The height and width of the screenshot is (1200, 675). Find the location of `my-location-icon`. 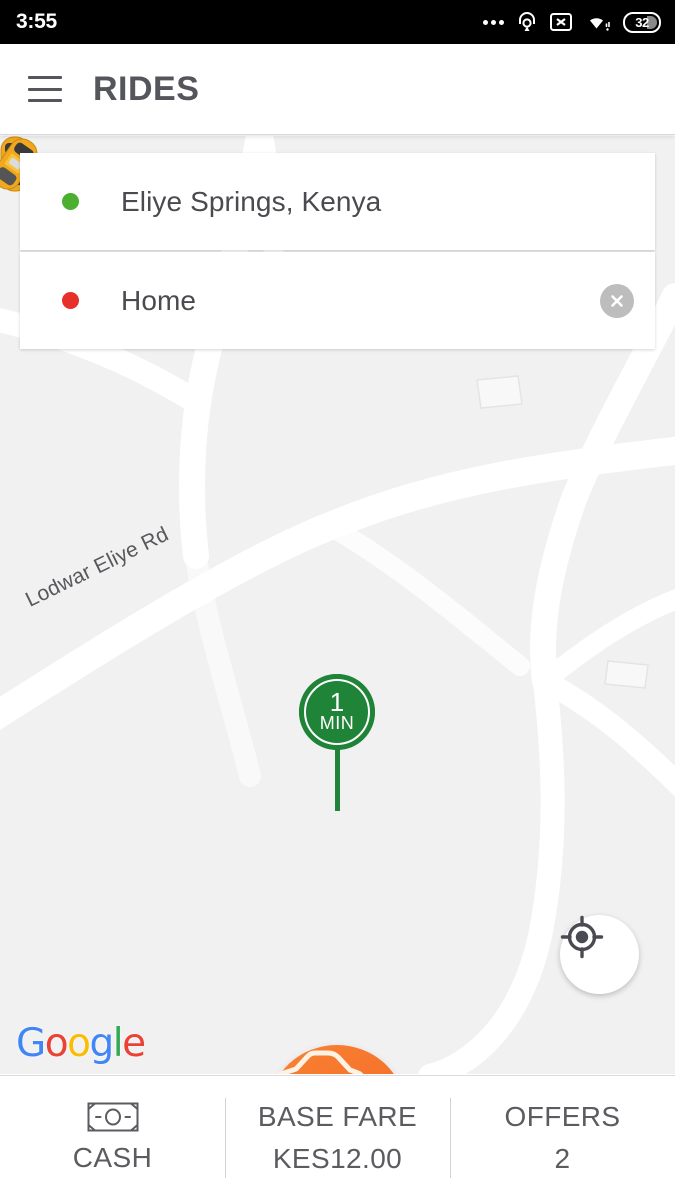

my-location-icon is located at coordinates (582, 937).